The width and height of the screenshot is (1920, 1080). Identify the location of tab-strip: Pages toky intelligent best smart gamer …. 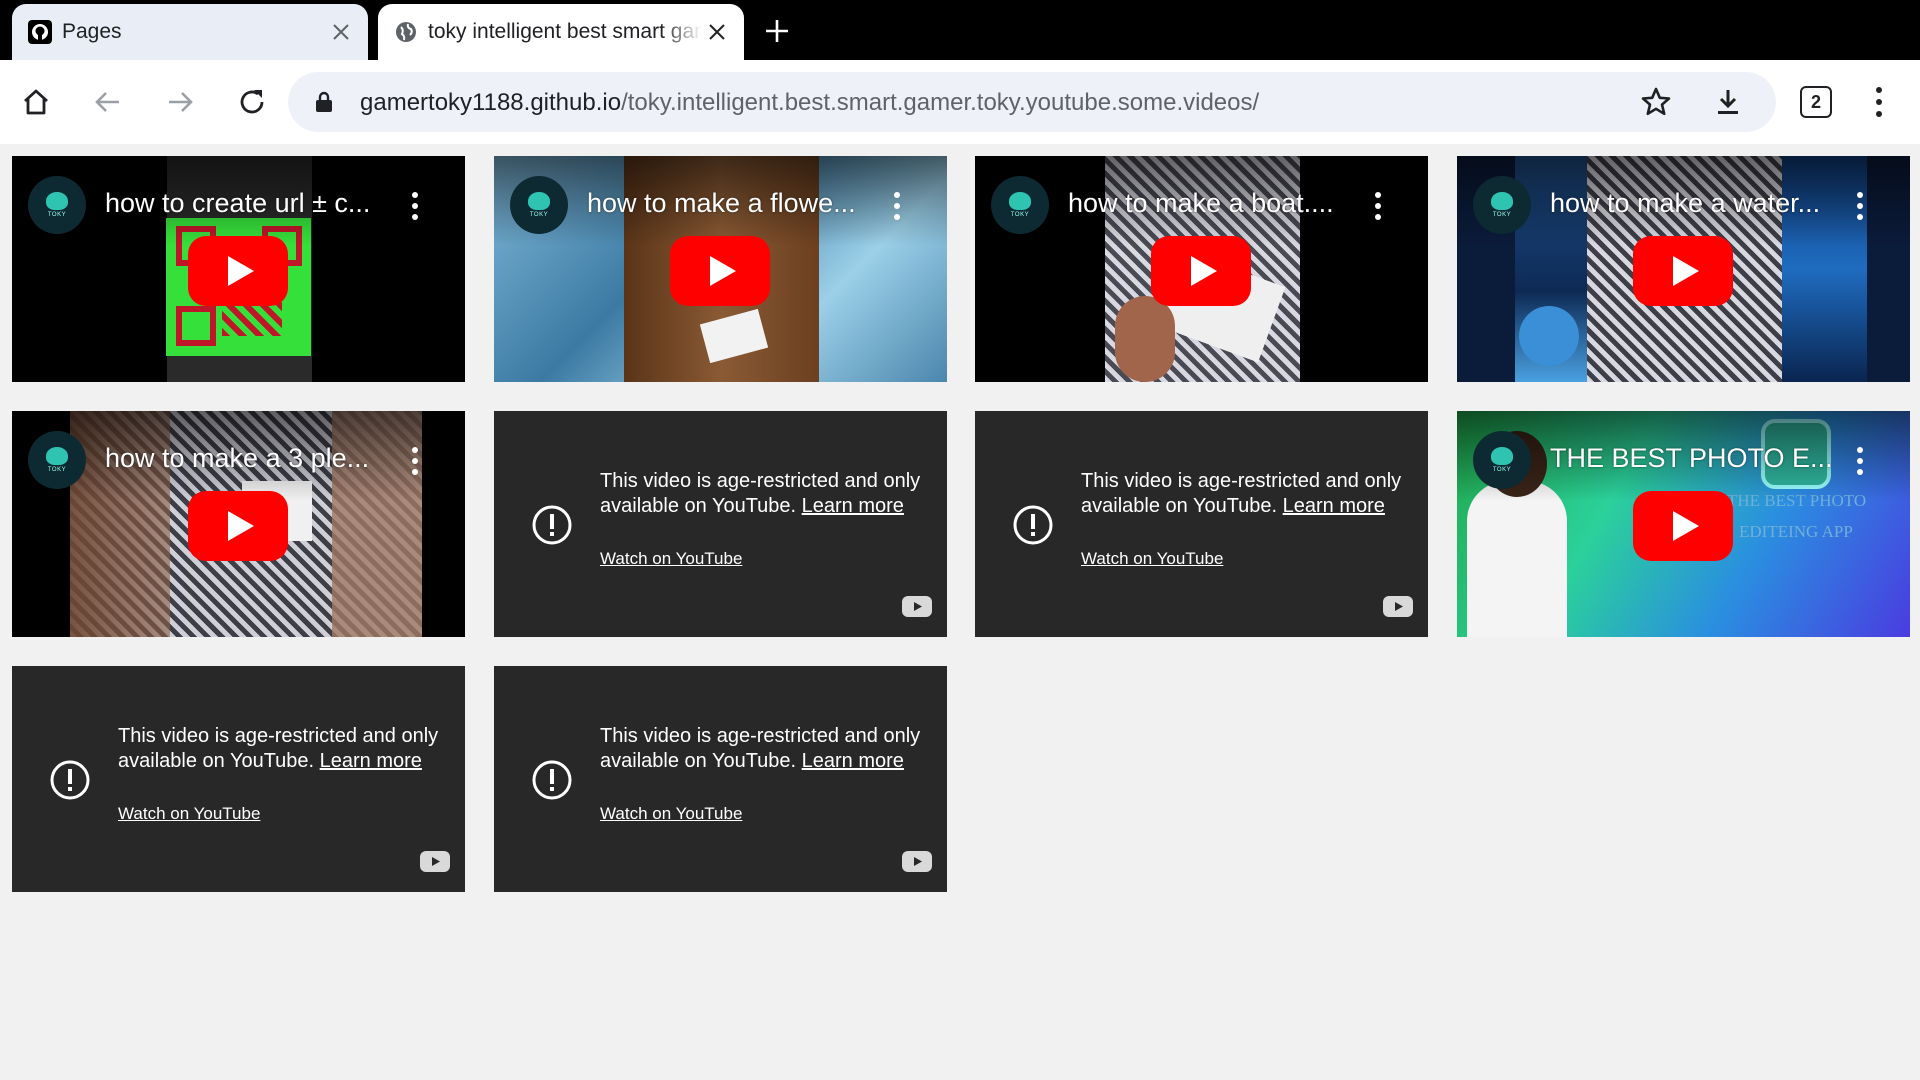
(960, 30).